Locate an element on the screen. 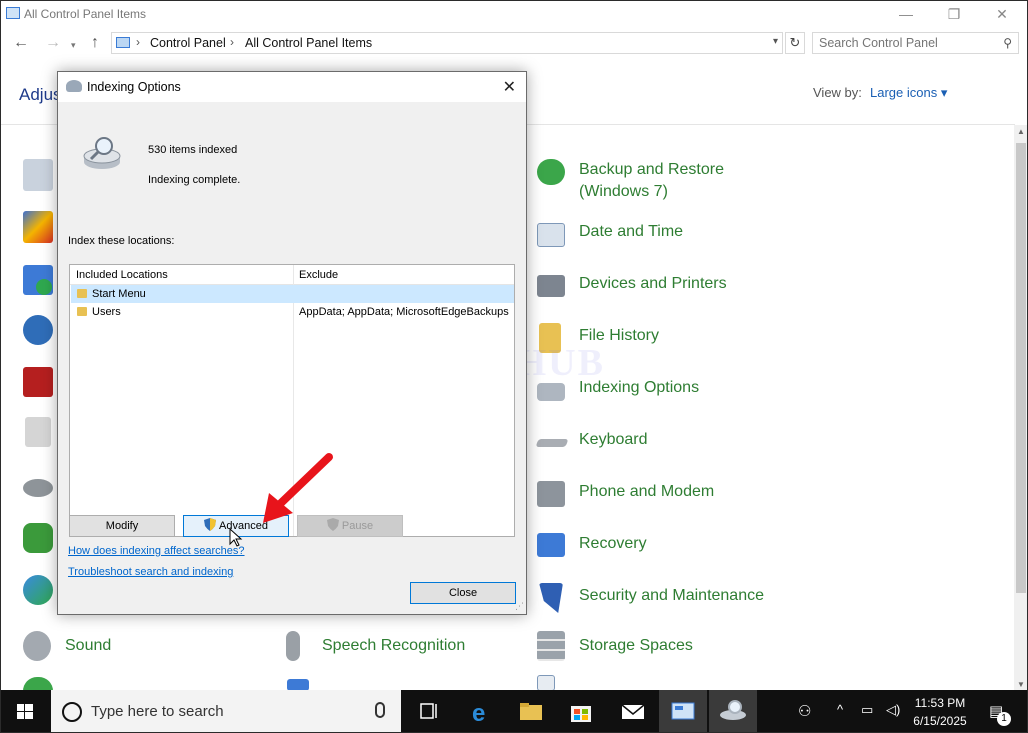 This screenshot has width=1028, height=733. region-icon is located at coordinates (38, 590).